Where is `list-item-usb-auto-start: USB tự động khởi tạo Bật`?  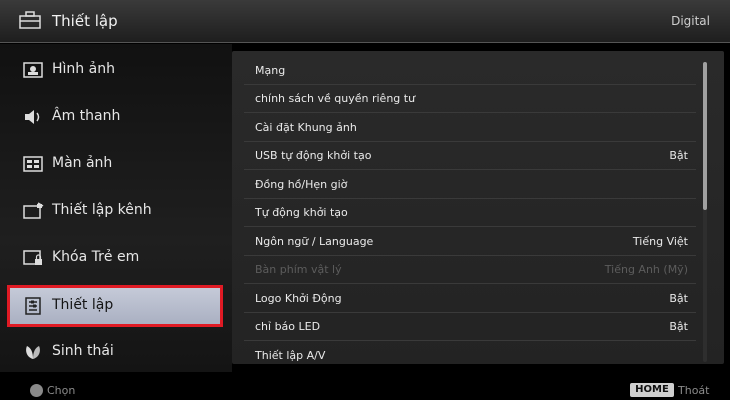
list-item-usb-auto-start: USB tự động khởi tạo Bật is located at coordinates (470, 156).